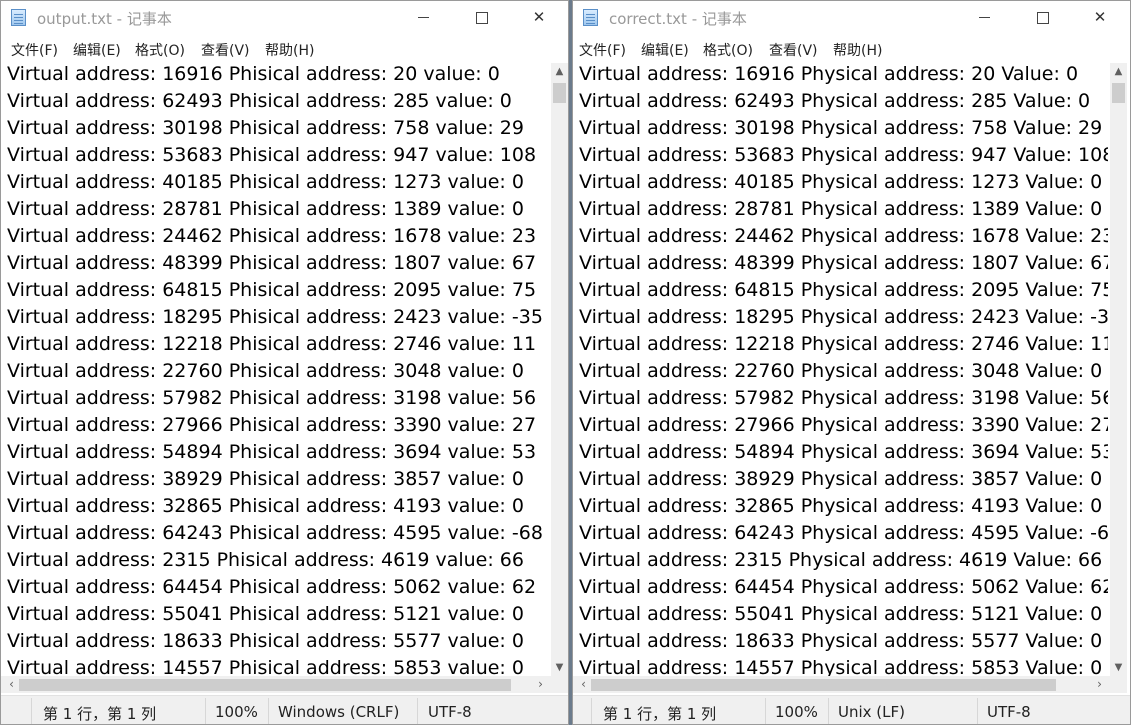 The width and height of the screenshot is (1131, 725). Describe the element at coordinates (678, 19) in the screenshot. I see `window-title: correct.txt - 记事本` at that location.